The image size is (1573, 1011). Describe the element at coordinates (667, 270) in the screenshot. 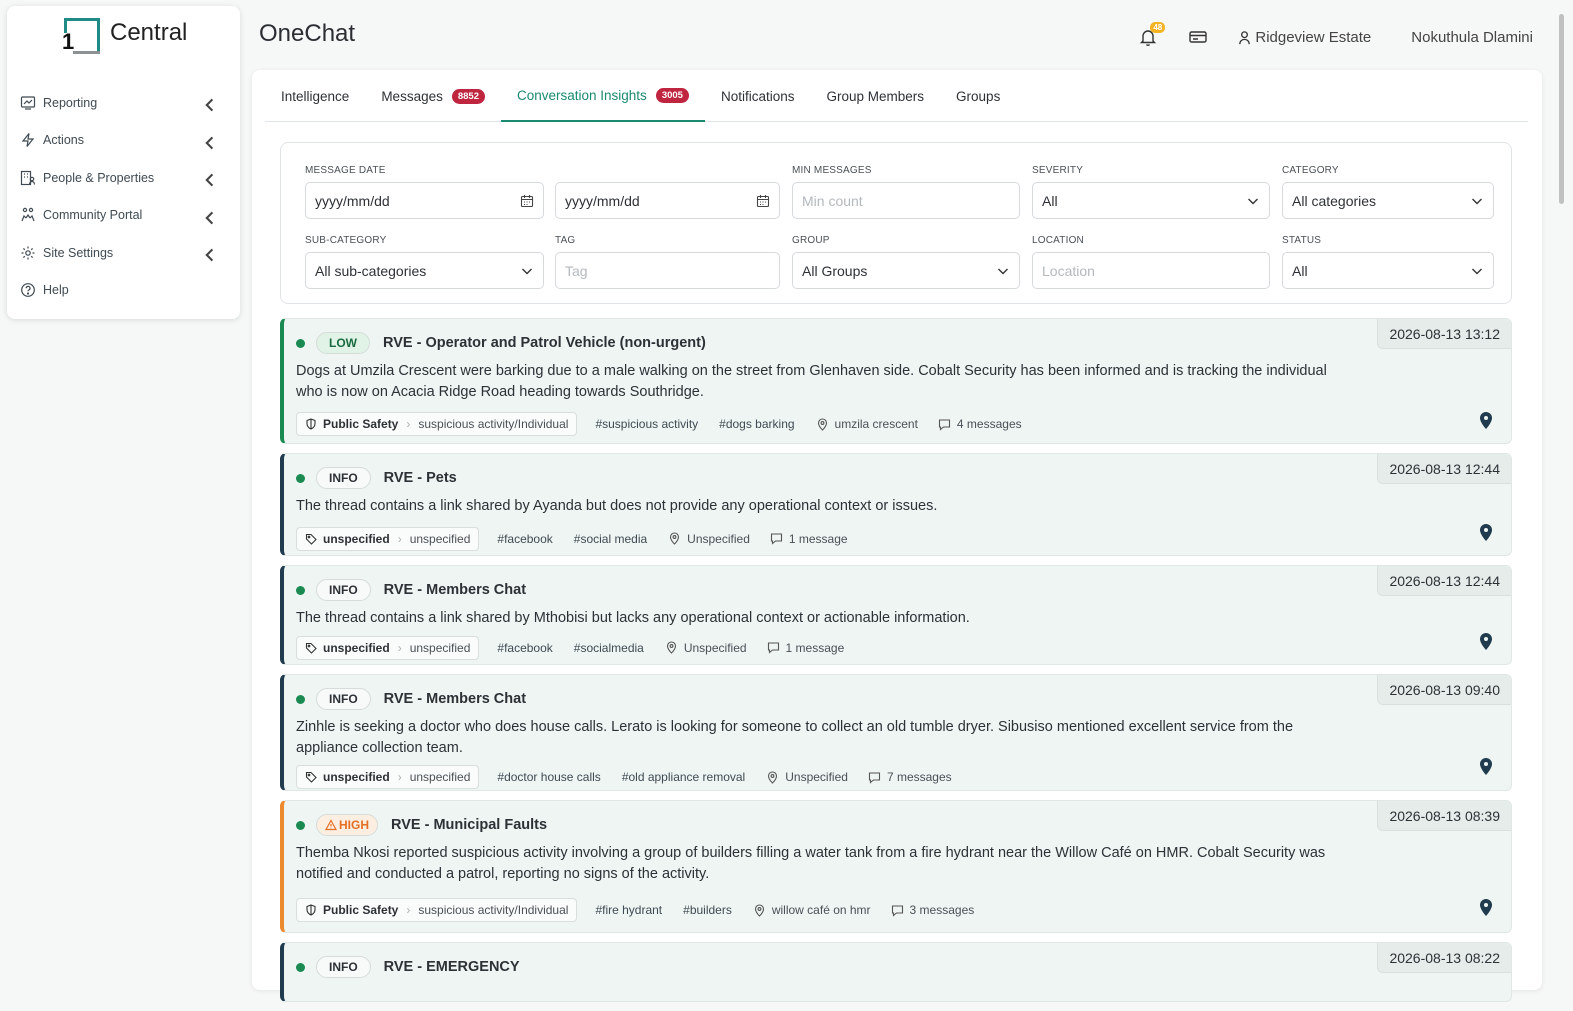

I see `tag-input: Tag` at that location.